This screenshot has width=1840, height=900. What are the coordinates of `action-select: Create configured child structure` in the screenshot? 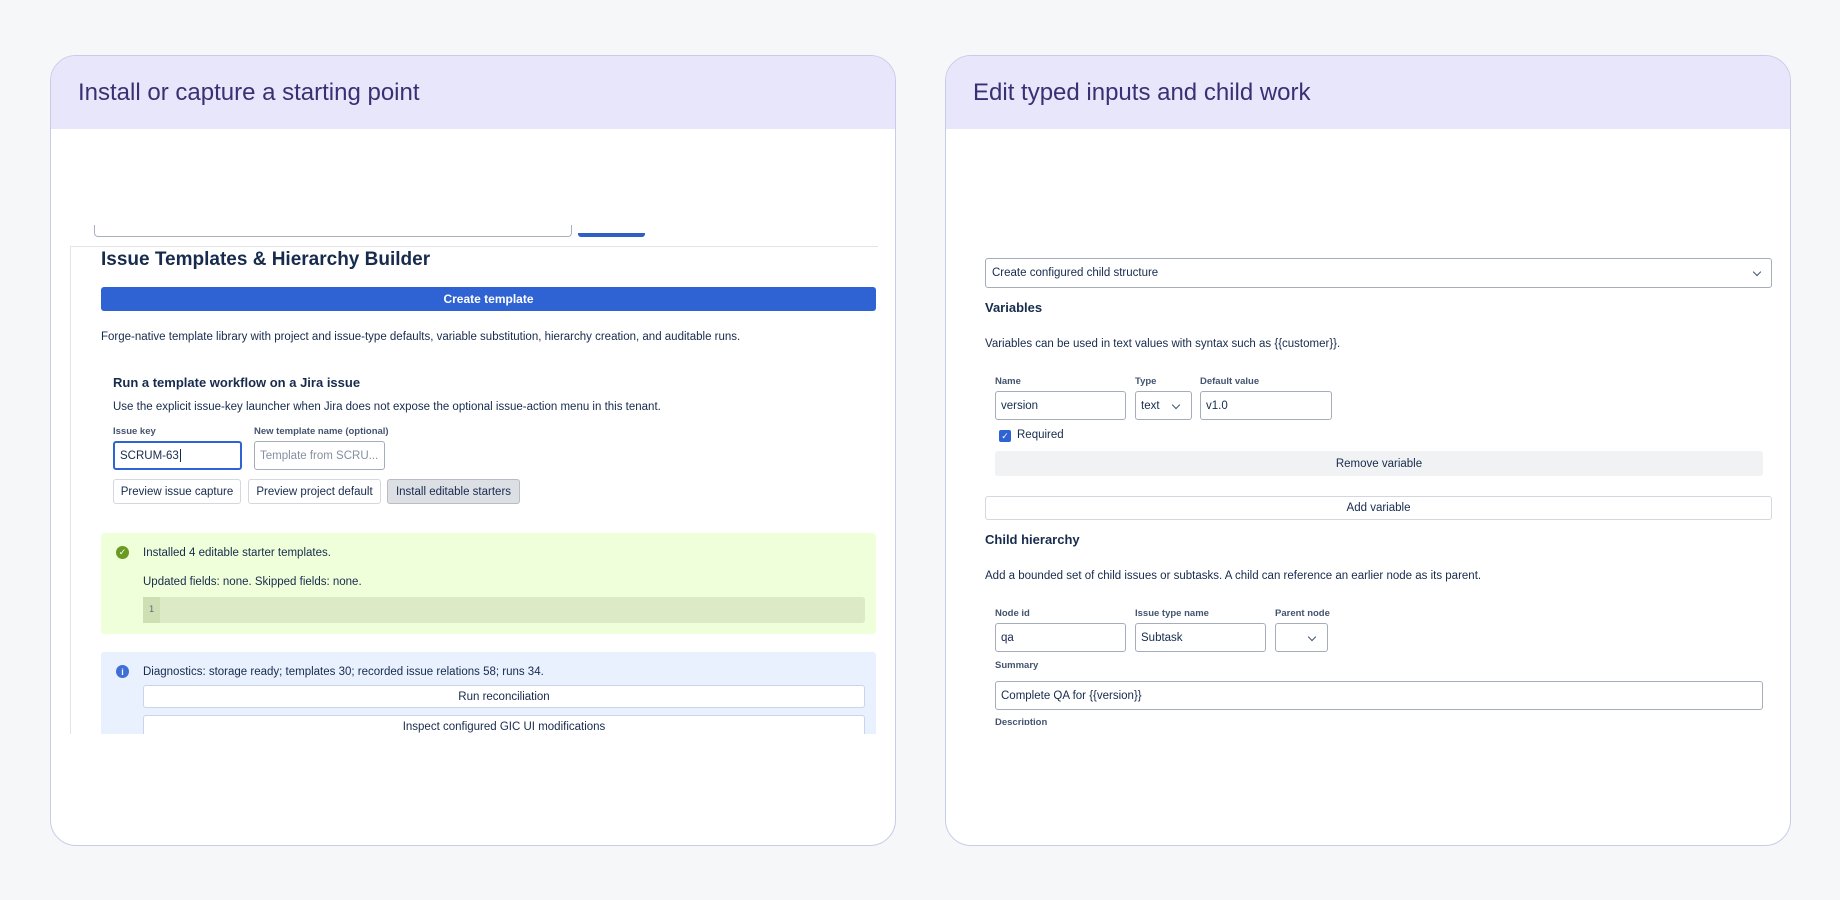 It's located at (1378, 273).